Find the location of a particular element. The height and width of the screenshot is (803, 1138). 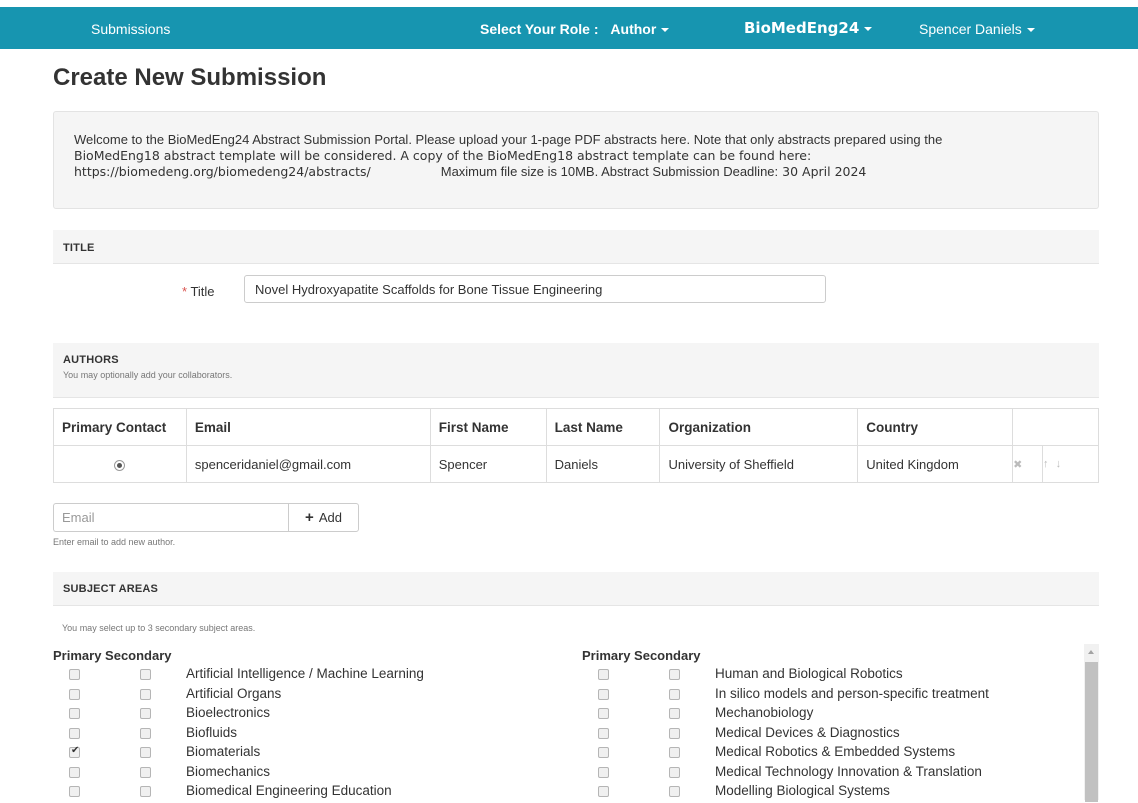

add-author-email-input is located at coordinates (170, 517).